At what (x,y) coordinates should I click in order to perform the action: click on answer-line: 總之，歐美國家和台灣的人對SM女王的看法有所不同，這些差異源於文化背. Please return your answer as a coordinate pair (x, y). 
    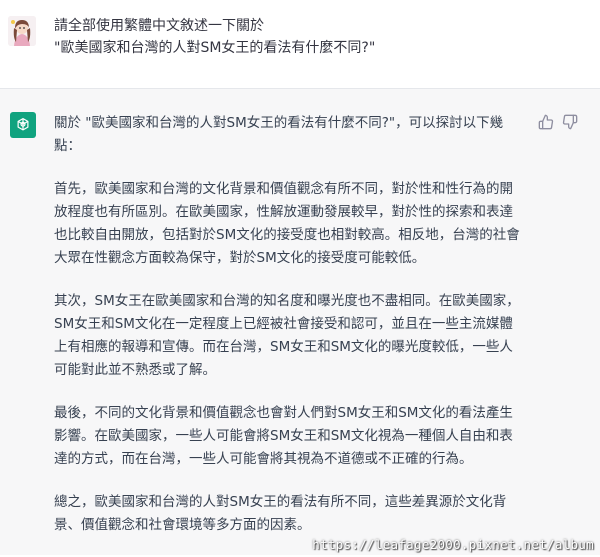
    Looking at the image, I should click on (280, 502).